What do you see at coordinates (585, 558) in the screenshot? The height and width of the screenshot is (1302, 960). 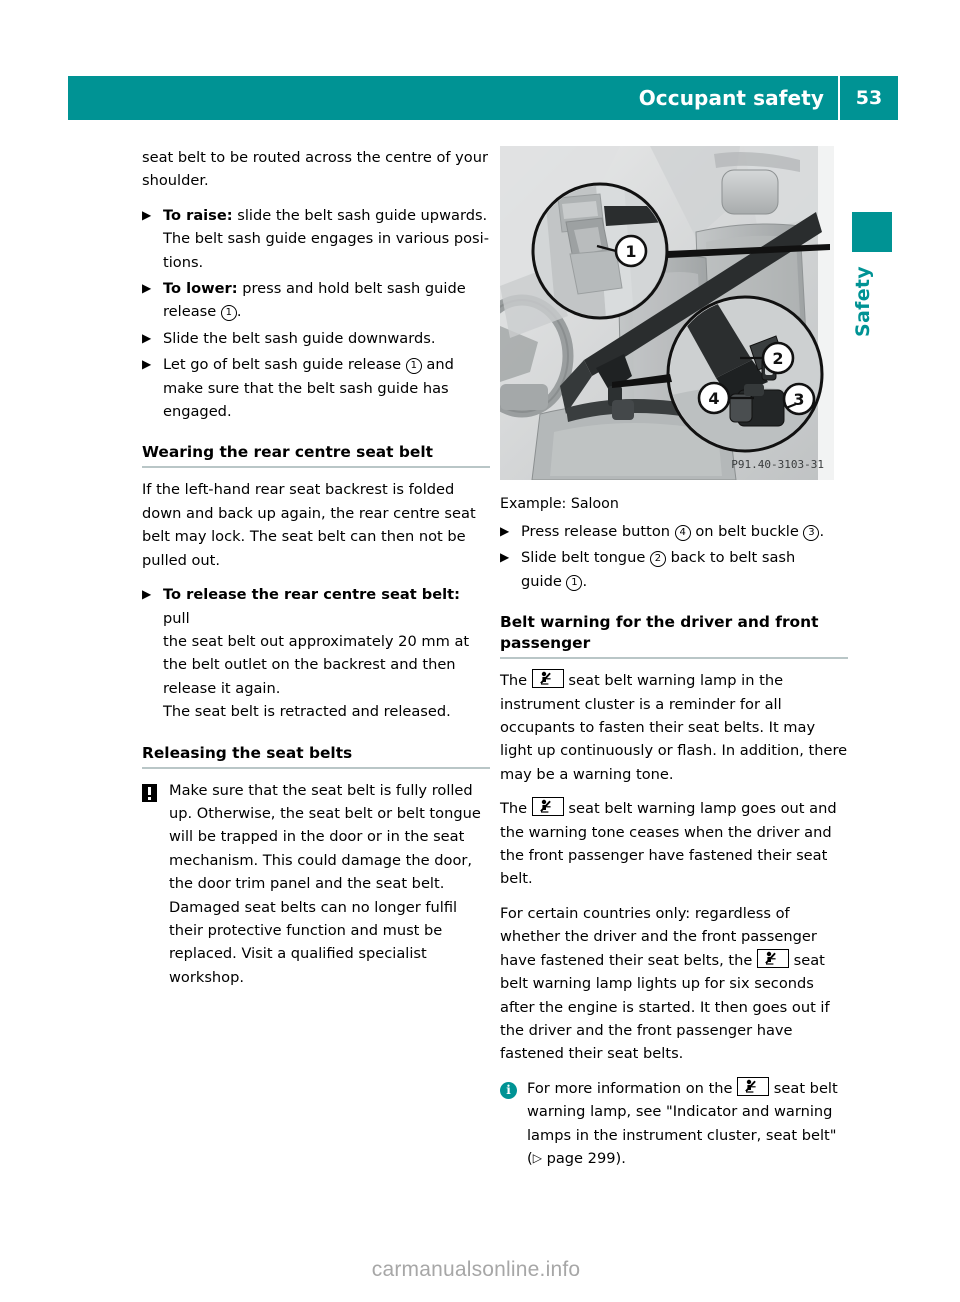 I see `step-text-pre: Slide belt tongue` at bounding box center [585, 558].